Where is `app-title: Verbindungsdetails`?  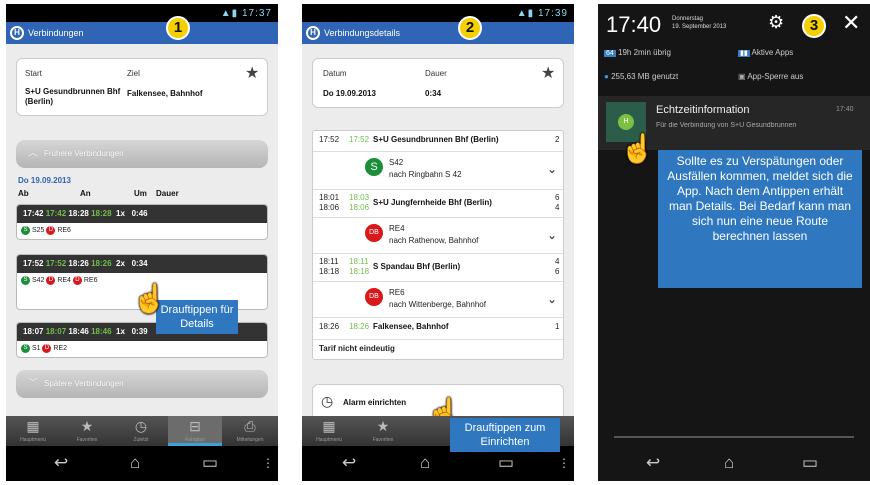
app-title: Verbindungsdetails is located at coordinates (362, 33).